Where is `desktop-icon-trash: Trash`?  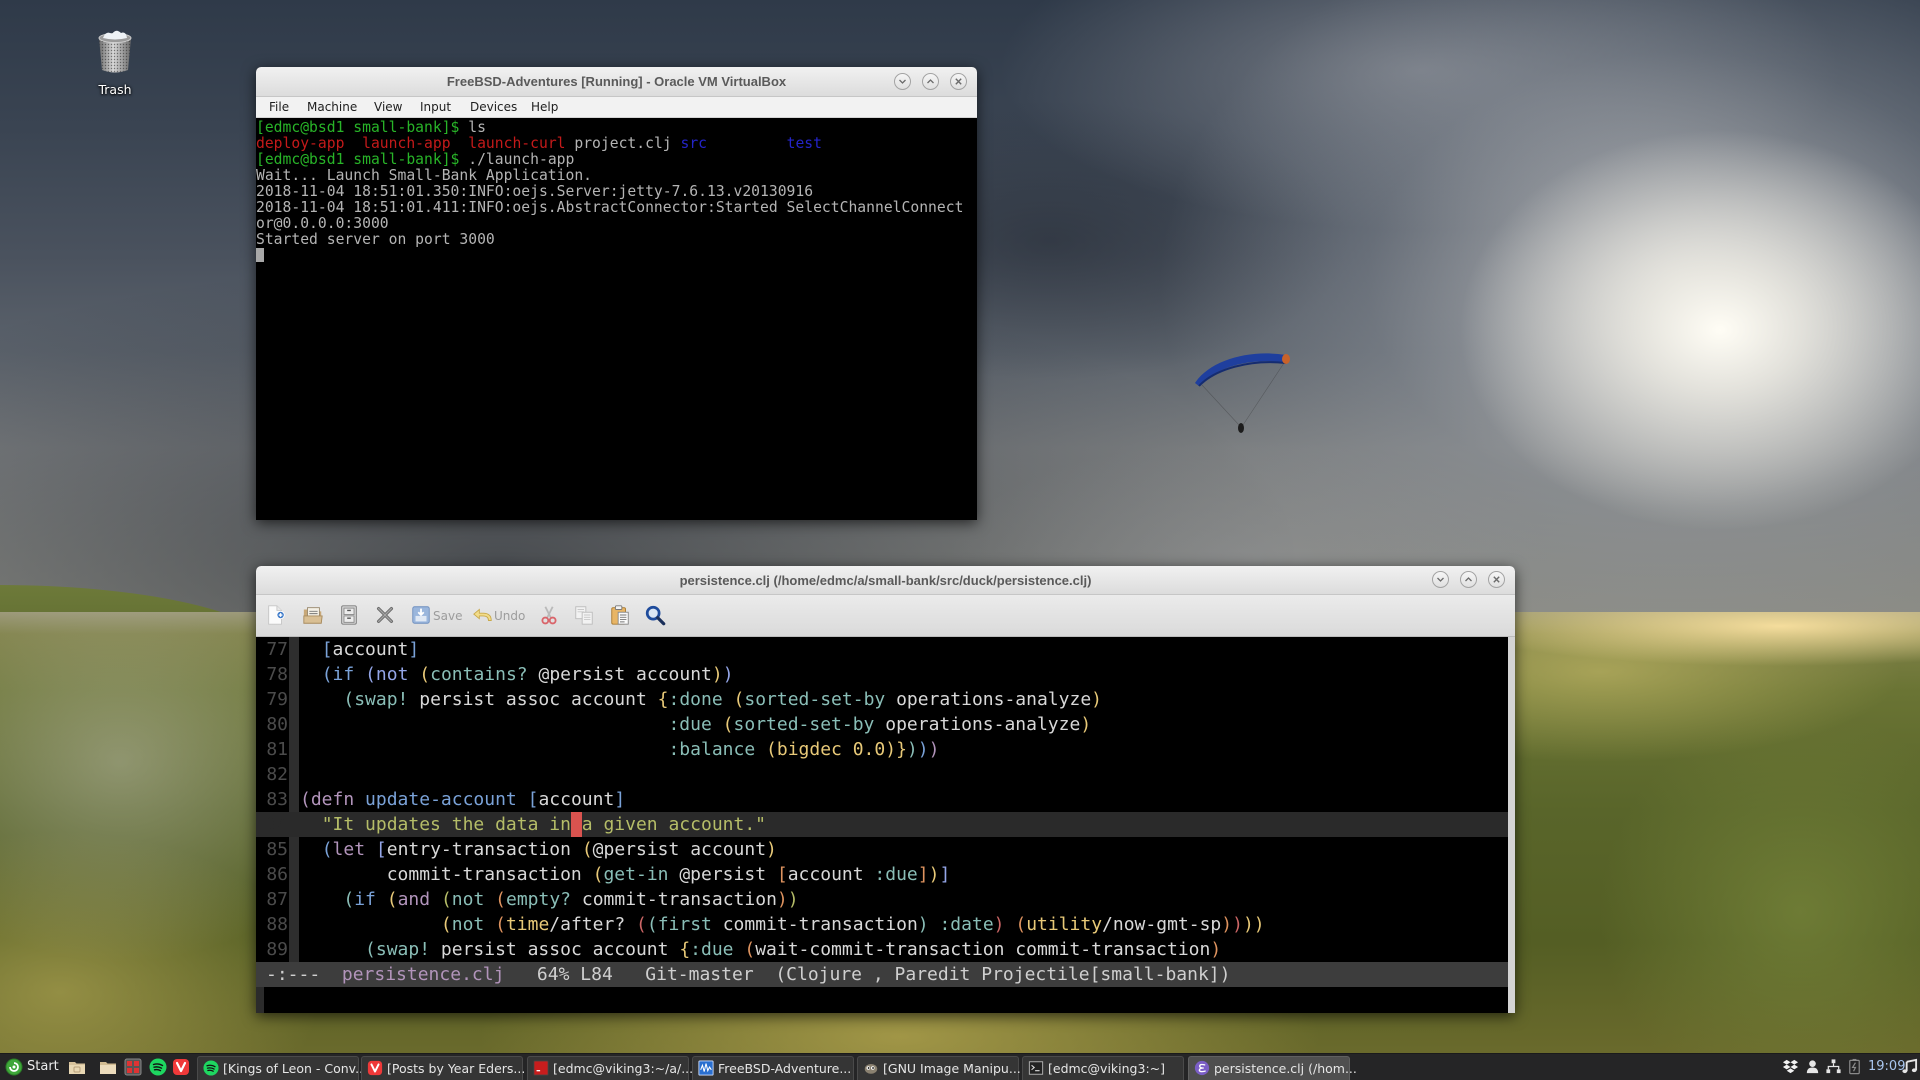 desktop-icon-trash: Trash is located at coordinates (115, 64).